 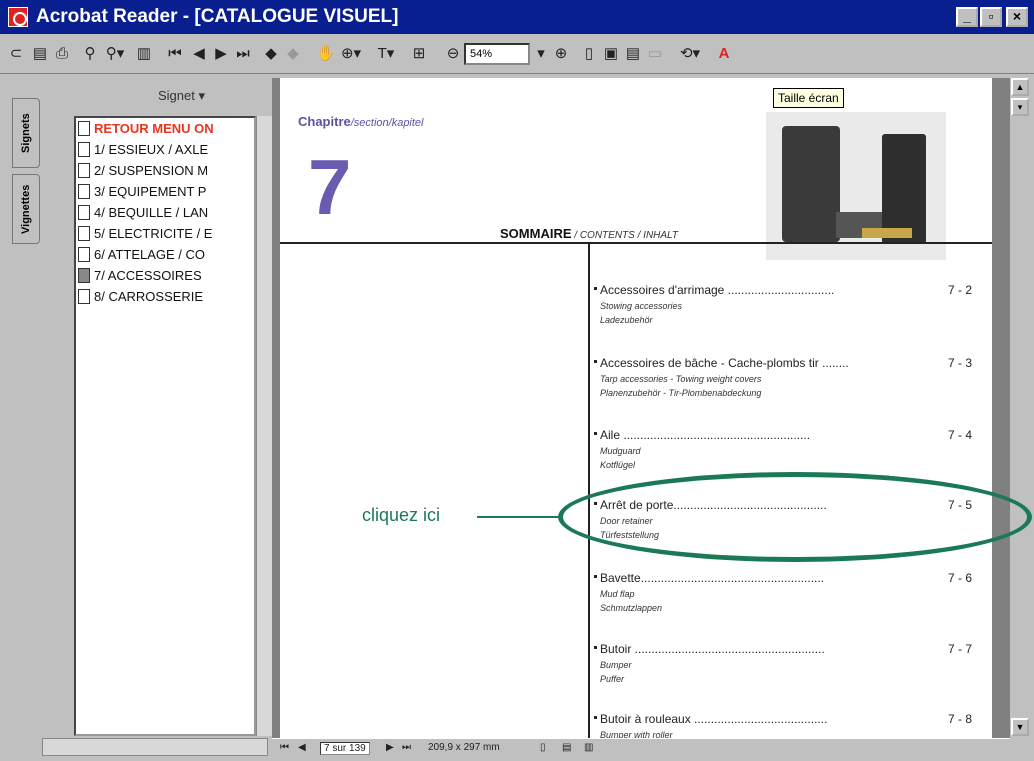 I want to click on bookmark-item-active: 7/ ACCESSOIRES, so click(x=165, y=275).